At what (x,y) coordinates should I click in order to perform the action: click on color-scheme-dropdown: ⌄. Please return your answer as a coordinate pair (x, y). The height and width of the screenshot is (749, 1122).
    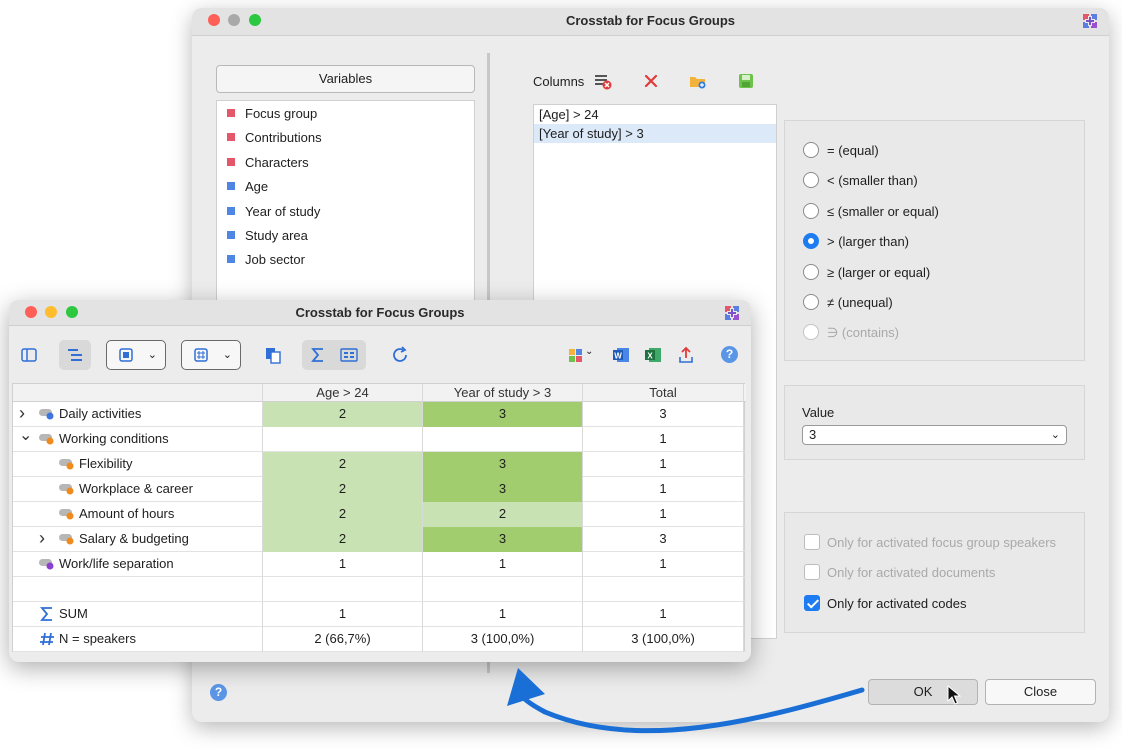
    Looking at the image, I should click on (580, 355).